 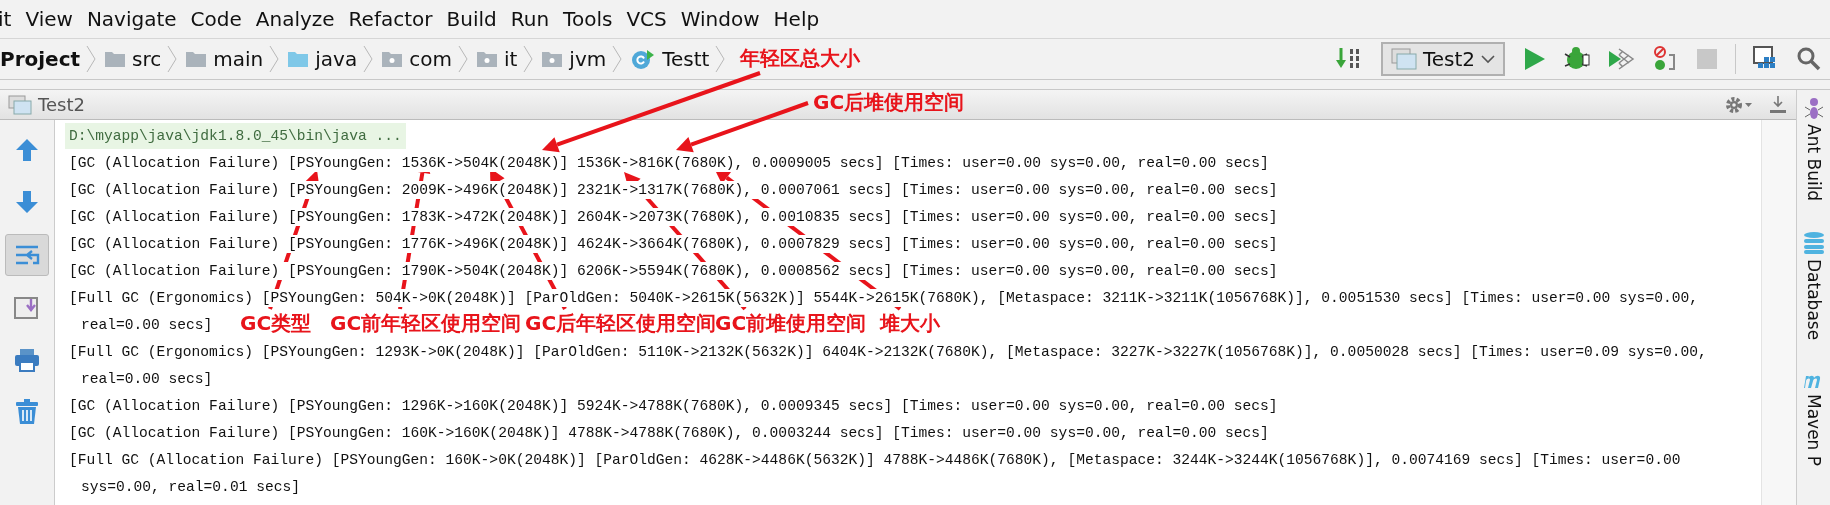 I want to click on settings-icon, so click(x=1739, y=104).